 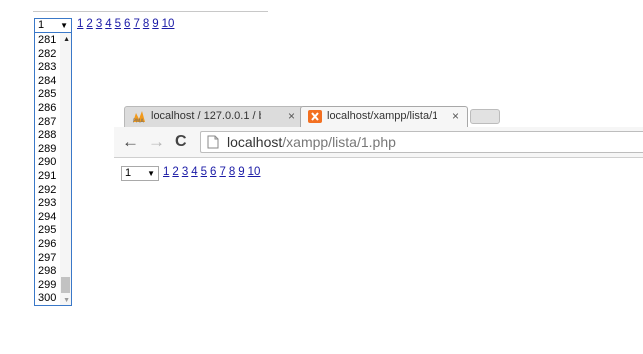 What do you see at coordinates (47, 271) in the screenshot?
I see `dropdown-option: 298` at bounding box center [47, 271].